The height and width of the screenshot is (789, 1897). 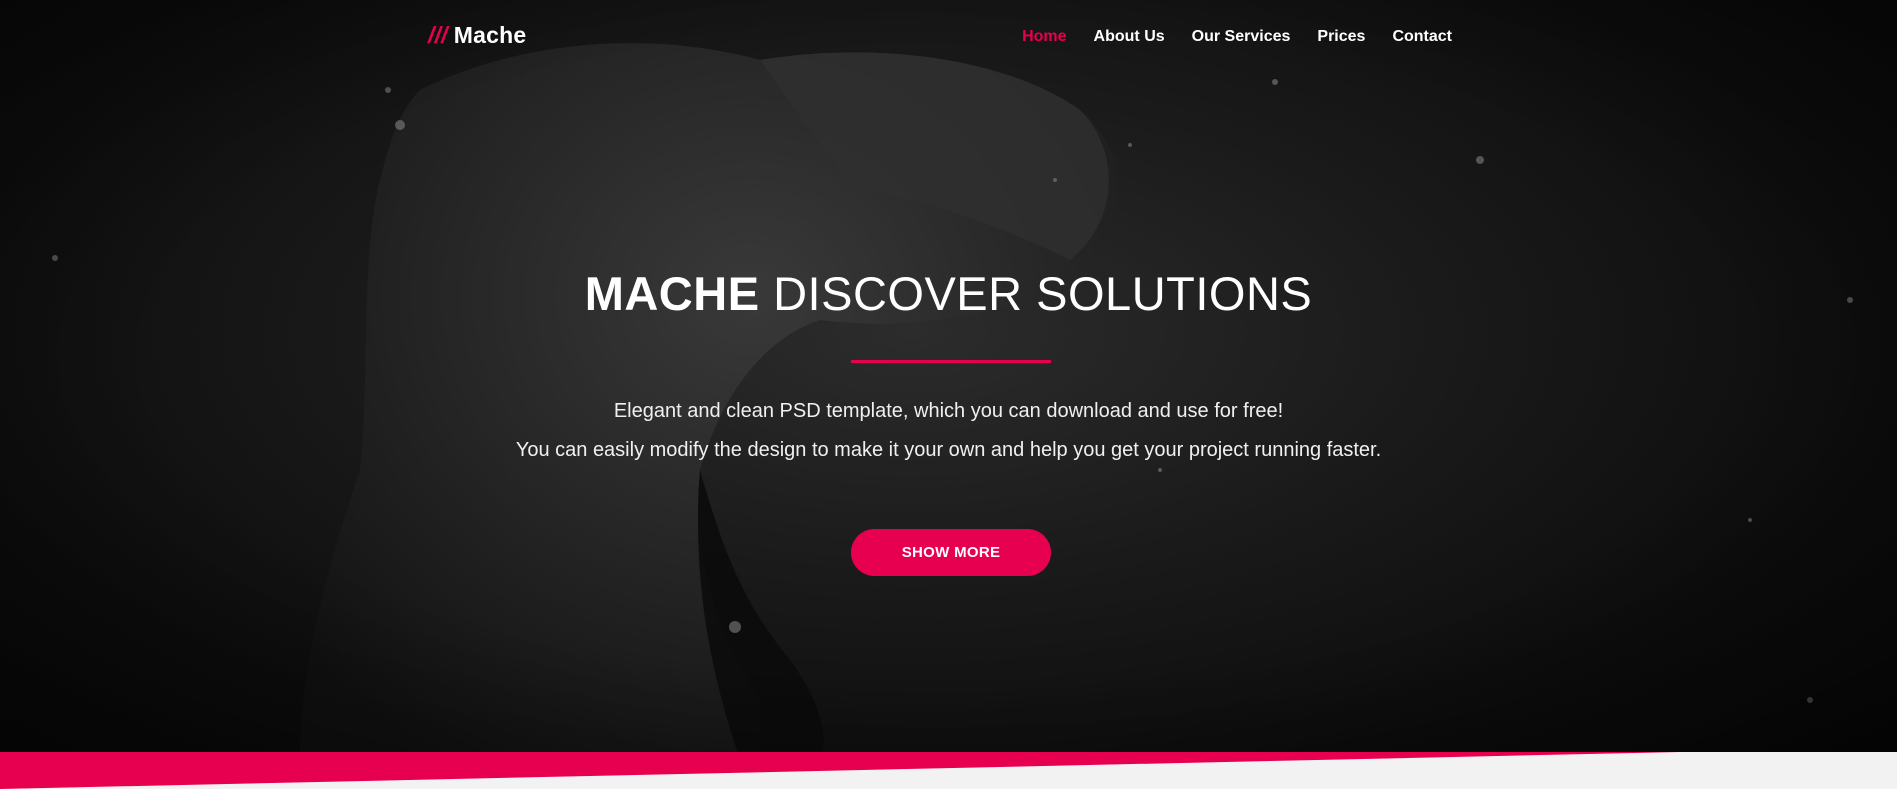 What do you see at coordinates (951, 361) in the screenshot?
I see `title-divider` at bounding box center [951, 361].